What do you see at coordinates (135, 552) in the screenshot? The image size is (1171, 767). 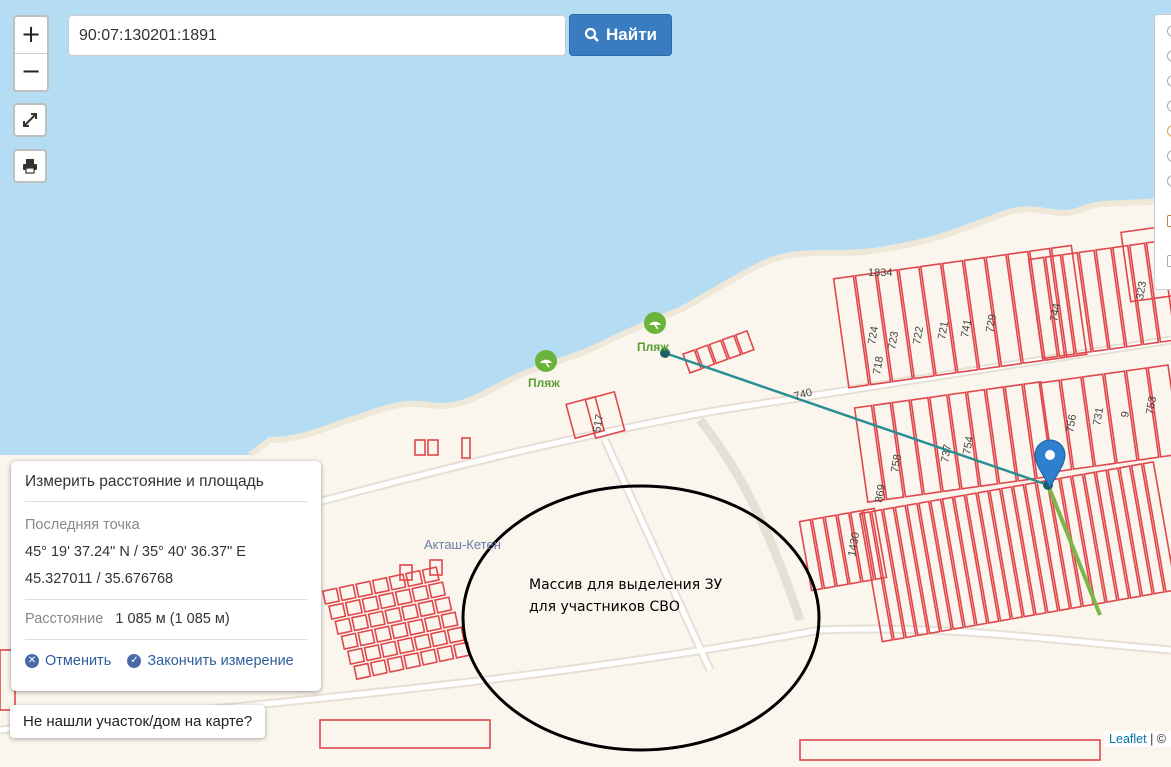 I see `coords-dms: 45° 19' 37.24" N / 35° 40' 36.37" E` at bounding box center [135, 552].